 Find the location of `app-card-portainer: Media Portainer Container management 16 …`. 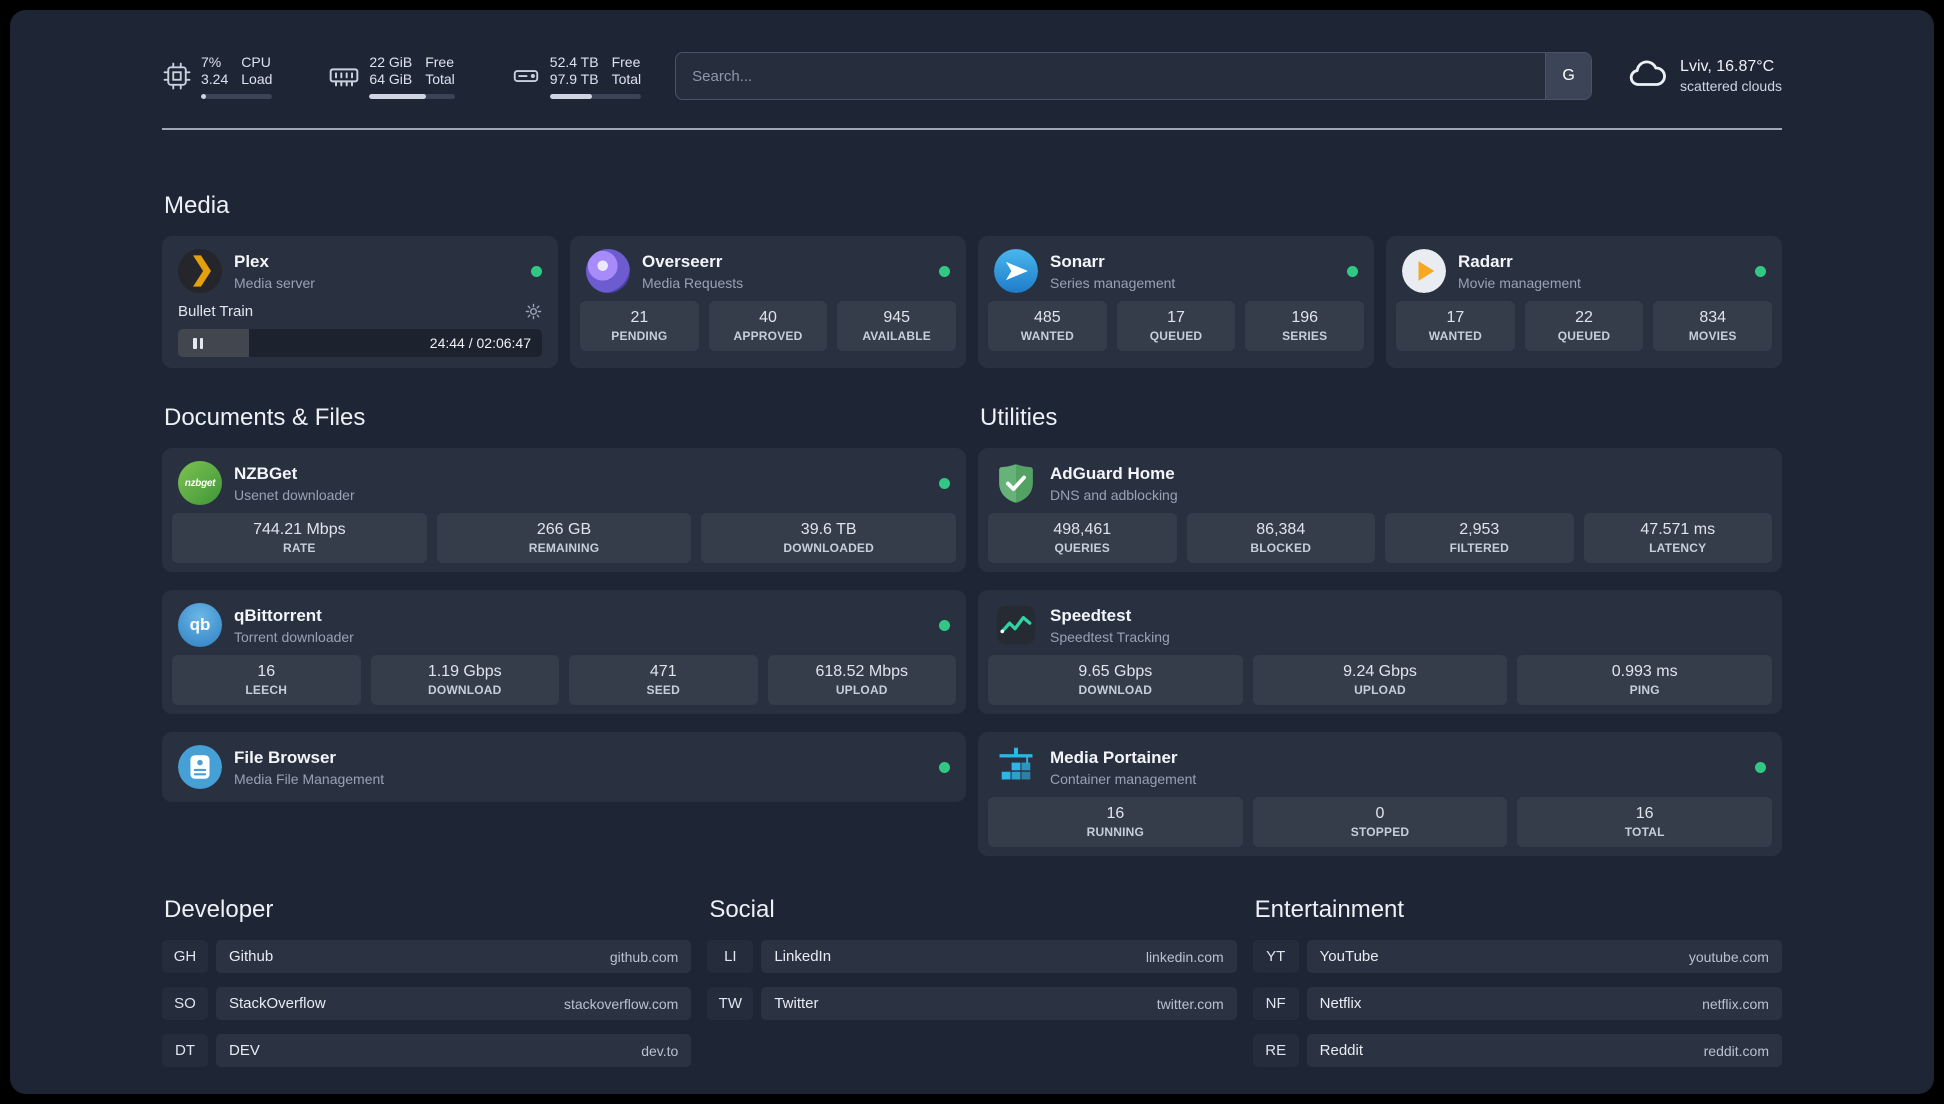

app-card-portainer: Media Portainer Container management 16 … is located at coordinates (1380, 794).